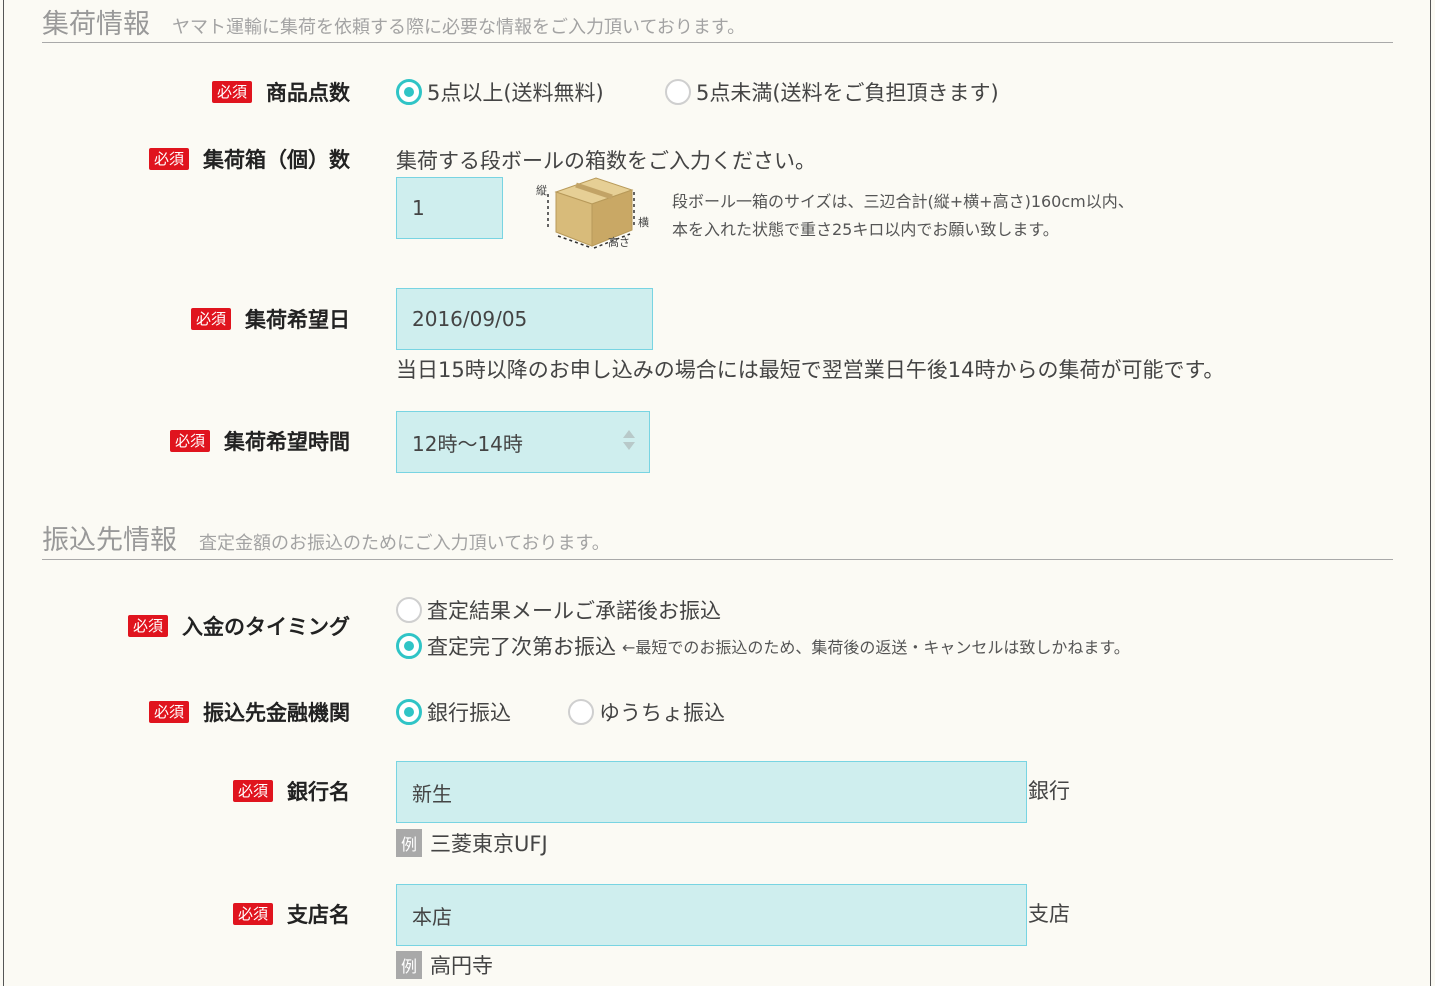 Image resolution: width=1435 pixels, height=986 pixels. I want to click on box-label-yoko: 横, so click(643, 222).